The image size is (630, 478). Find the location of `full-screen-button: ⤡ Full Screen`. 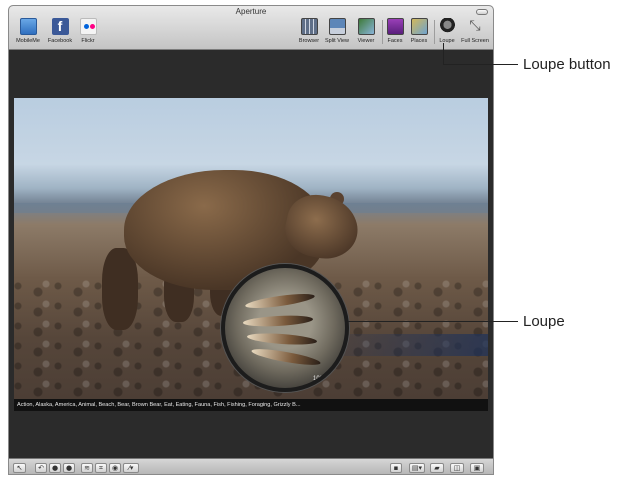

full-screen-button: ⤡ Full Screen is located at coordinates (475, 31).